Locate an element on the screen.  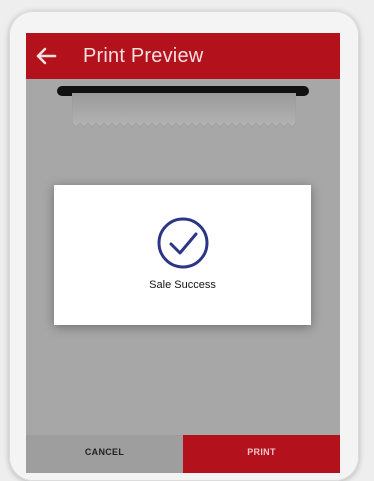
check-circle-icon is located at coordinates (182, 243).